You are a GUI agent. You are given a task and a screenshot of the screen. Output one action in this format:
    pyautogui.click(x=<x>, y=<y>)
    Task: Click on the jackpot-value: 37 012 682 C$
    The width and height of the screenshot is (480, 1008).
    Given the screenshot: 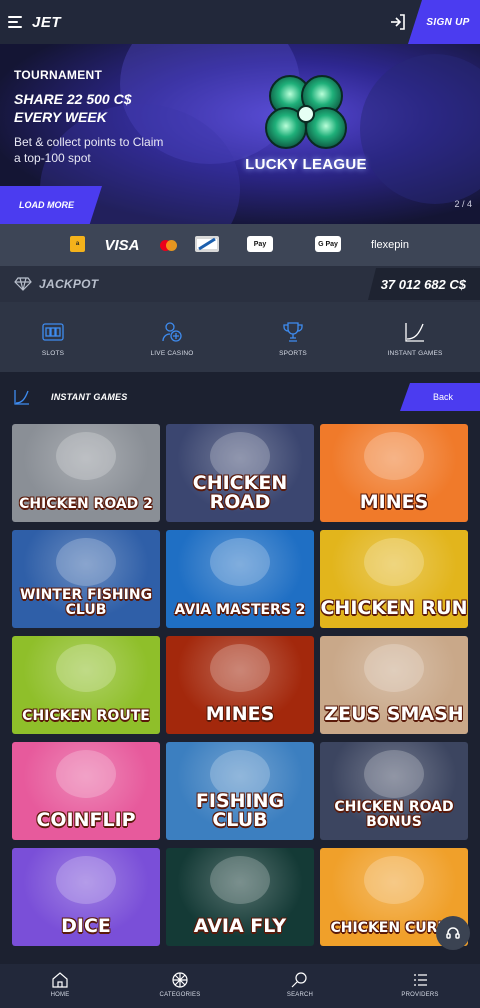 What is the action you would take?
    pyautogui.click(x=423, y=284)
    